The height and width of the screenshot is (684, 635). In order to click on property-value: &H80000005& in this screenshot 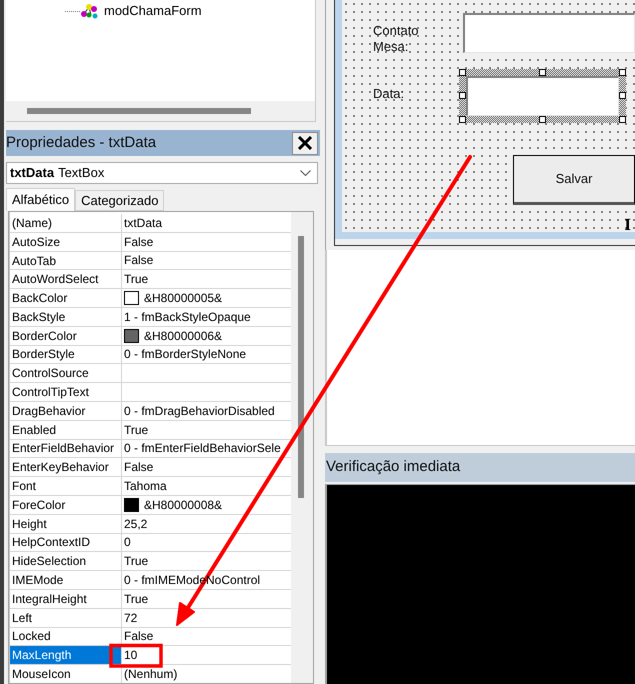, I will do `click(183, 298)`.